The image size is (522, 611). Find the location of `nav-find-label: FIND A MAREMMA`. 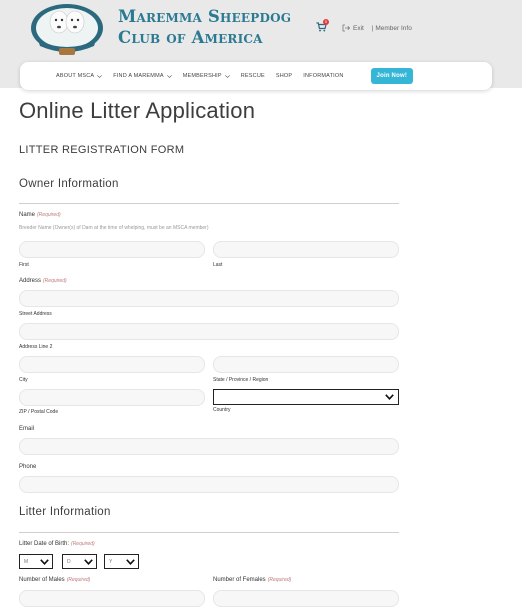

nav-find-label: FIND A MAREMMA is located at coordinates (138, 76).